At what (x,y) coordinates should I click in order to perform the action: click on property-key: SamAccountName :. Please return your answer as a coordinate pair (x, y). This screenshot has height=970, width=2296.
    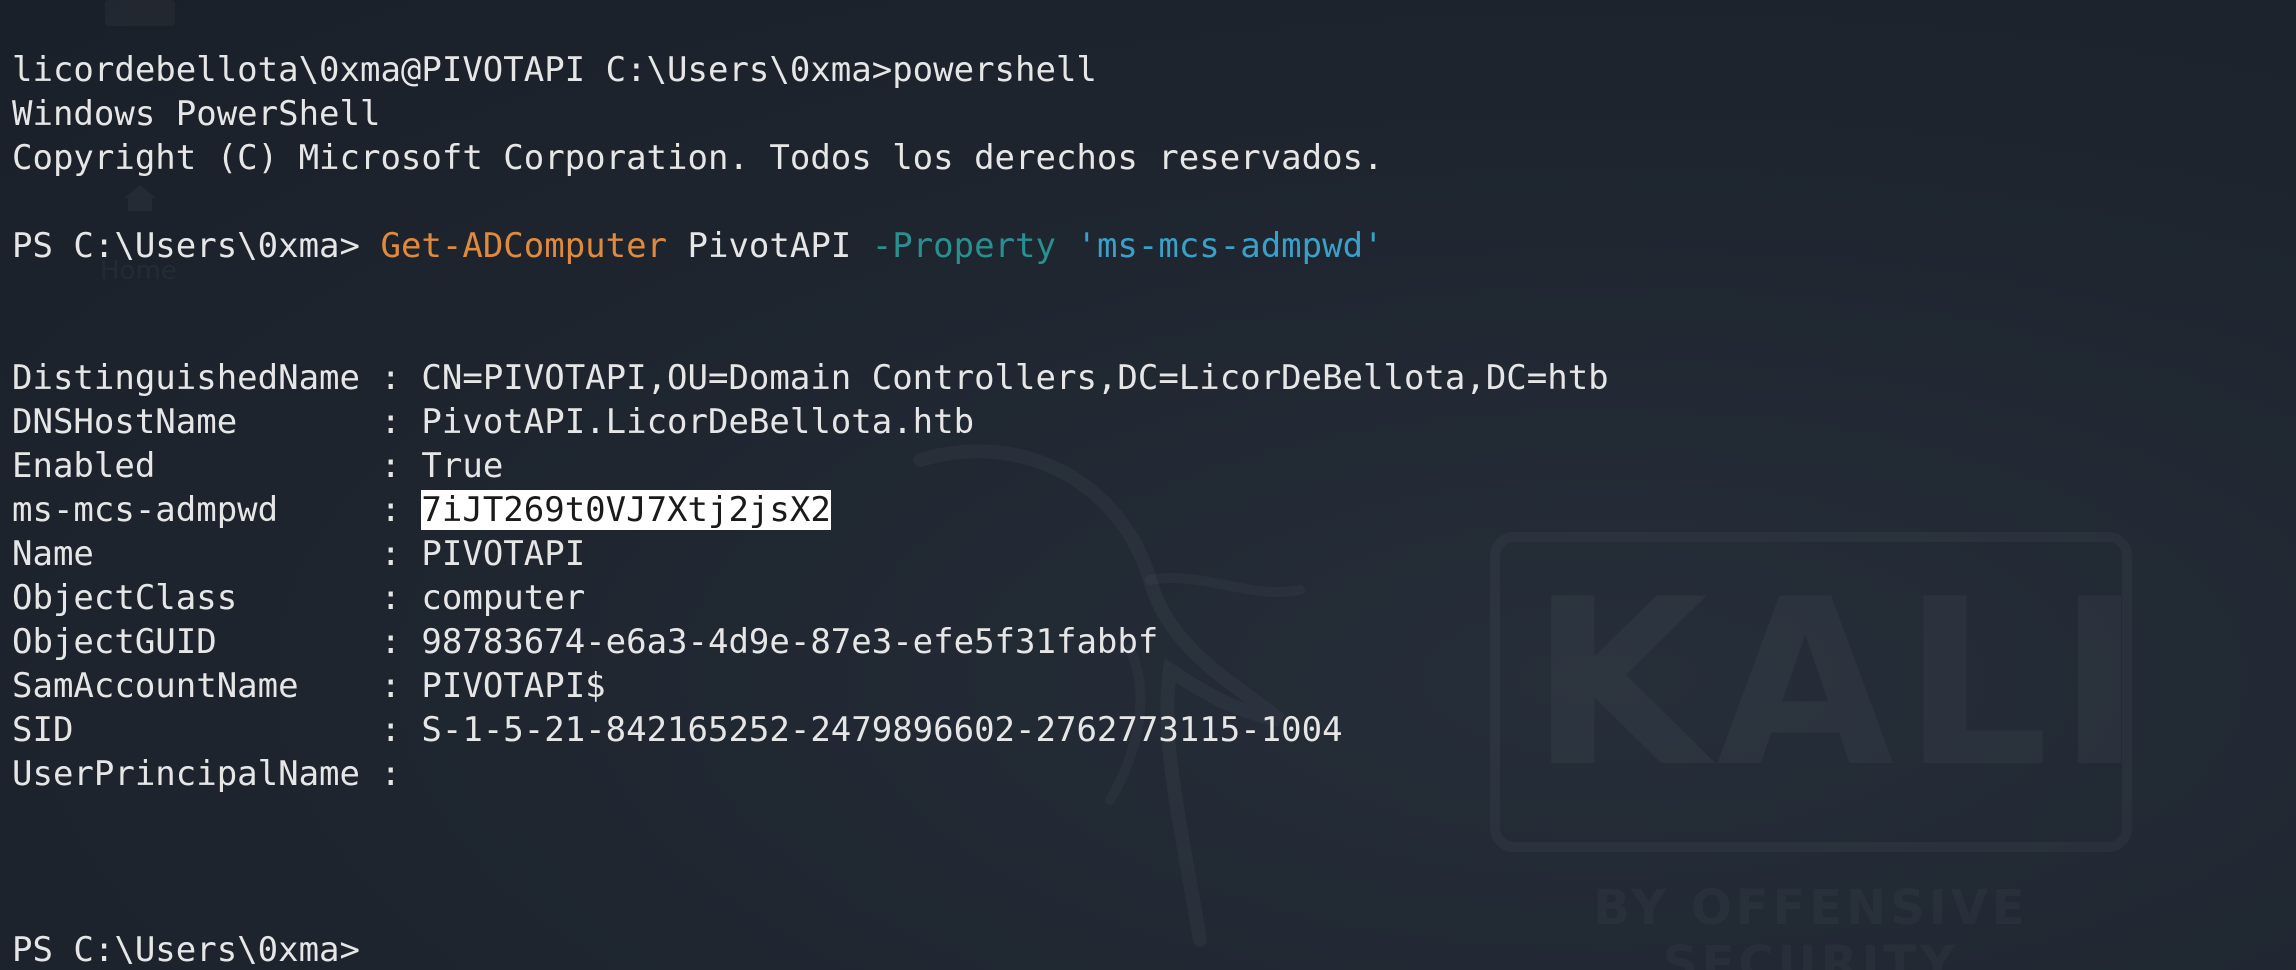
    Looking at the image, I should click on (217, 686).